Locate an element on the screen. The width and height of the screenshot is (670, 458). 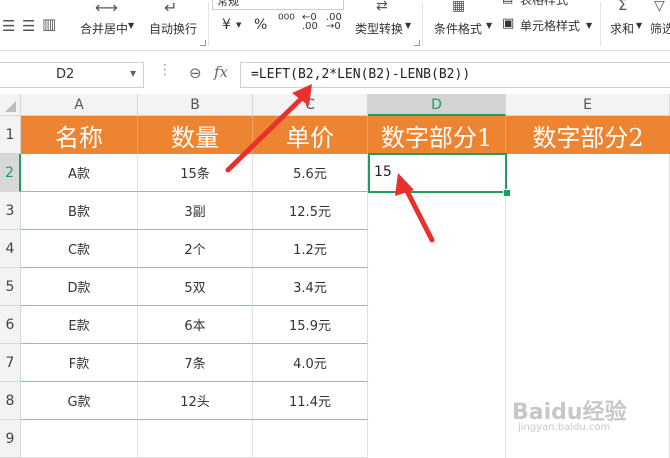
fill-handle is located at coordinates (507, 193).